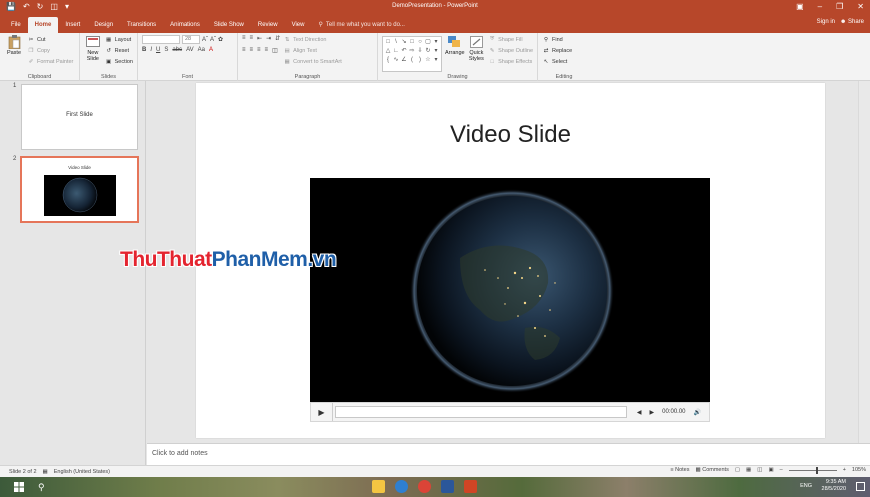 This screenshot has height=497, width=870. I want to click on copy-button: ❐ Copy, so click(50, 50).